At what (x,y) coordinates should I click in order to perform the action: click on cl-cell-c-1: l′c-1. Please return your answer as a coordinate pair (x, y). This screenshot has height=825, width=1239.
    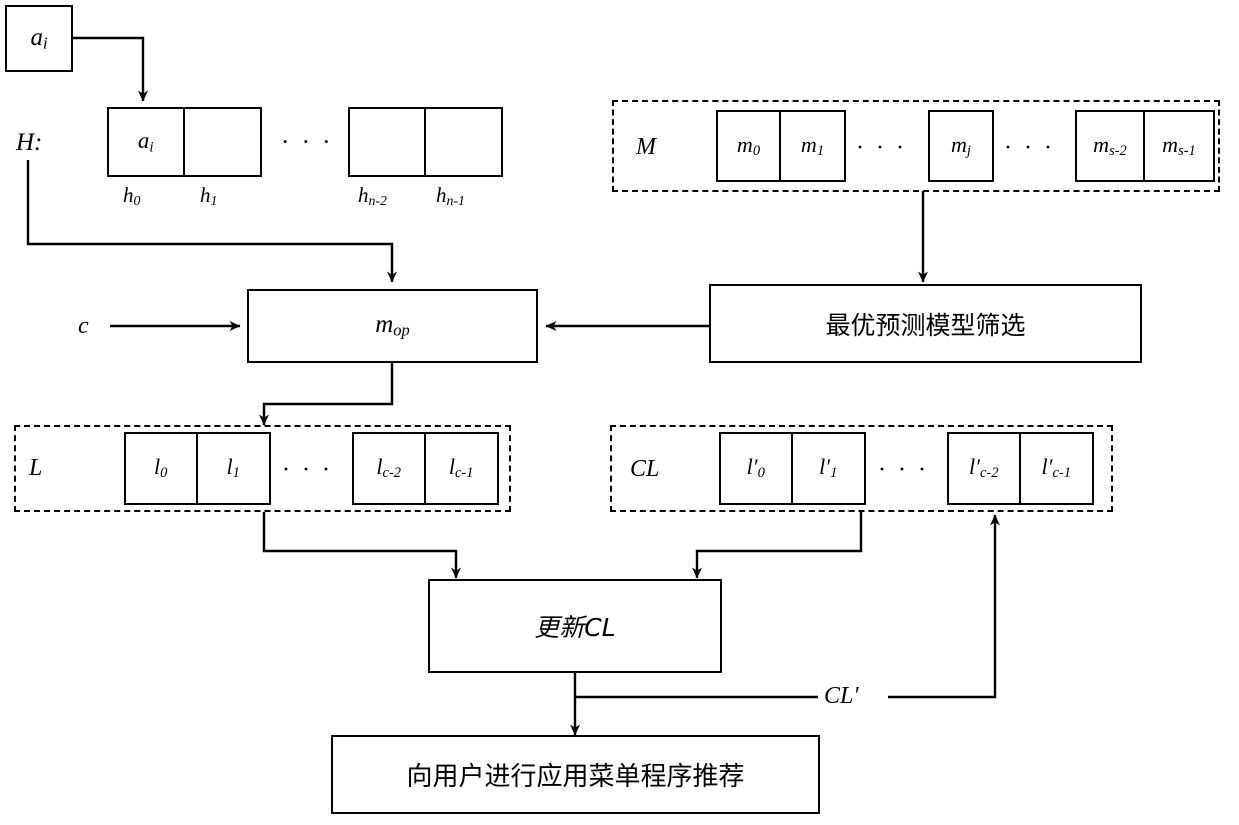
    Looking at the image, I should click on (1056, 468).